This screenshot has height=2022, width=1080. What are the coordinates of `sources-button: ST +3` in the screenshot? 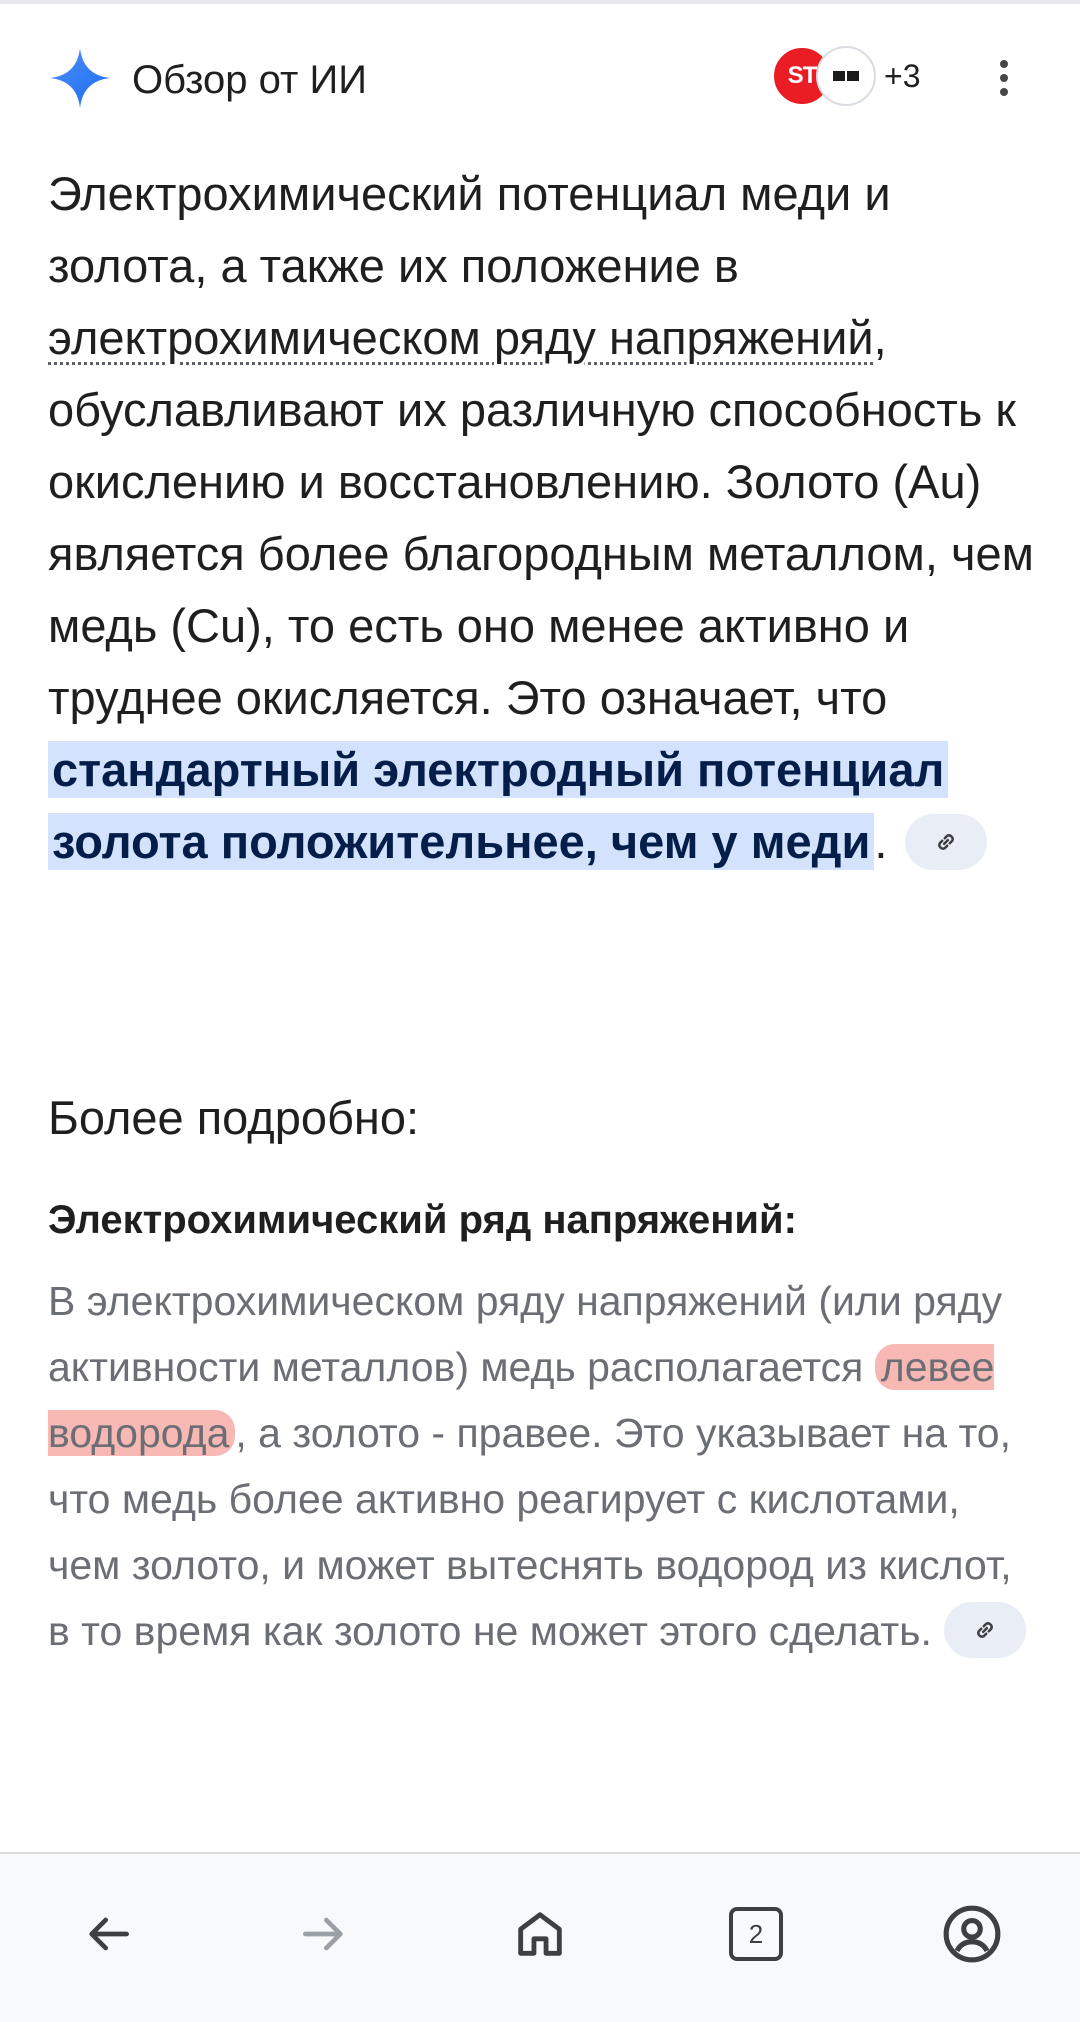 It's located at (852, 78).